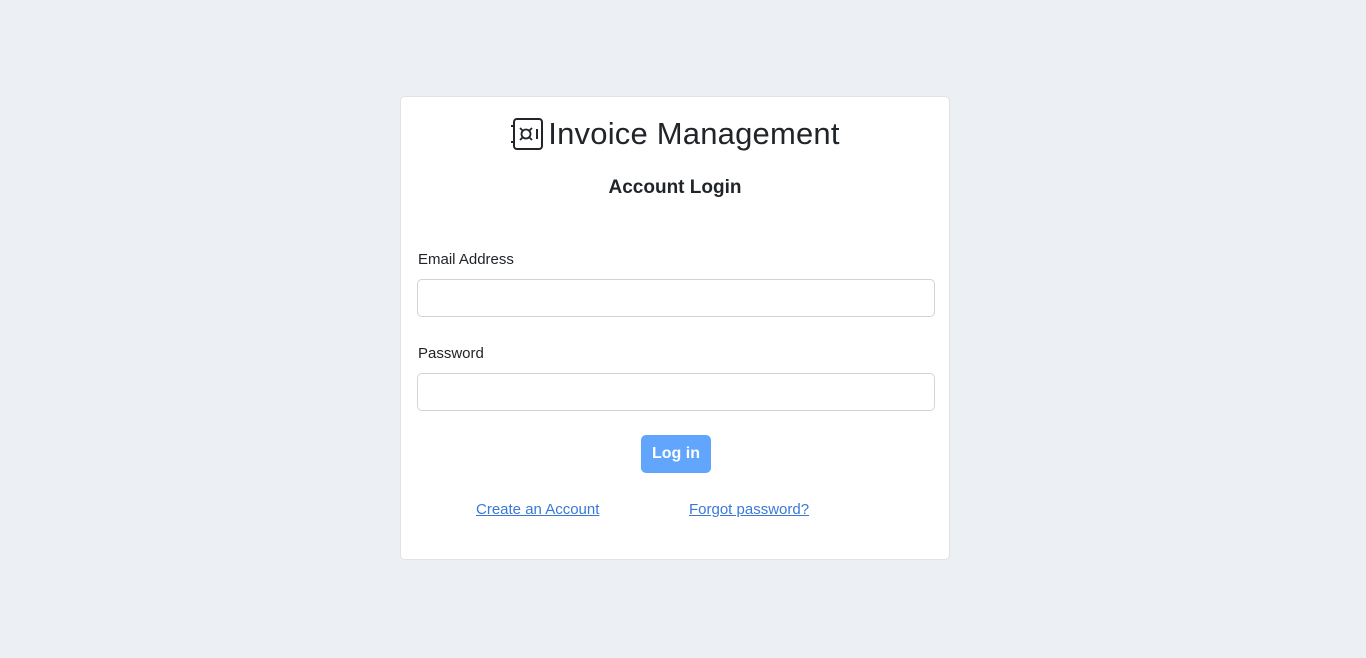 The height and width of the screenshot is (658, 1366). What do you see at coordinates (694, 133) in the screenshot?
I see `app-title: Invoice Management` at bounding box center [694, 133].